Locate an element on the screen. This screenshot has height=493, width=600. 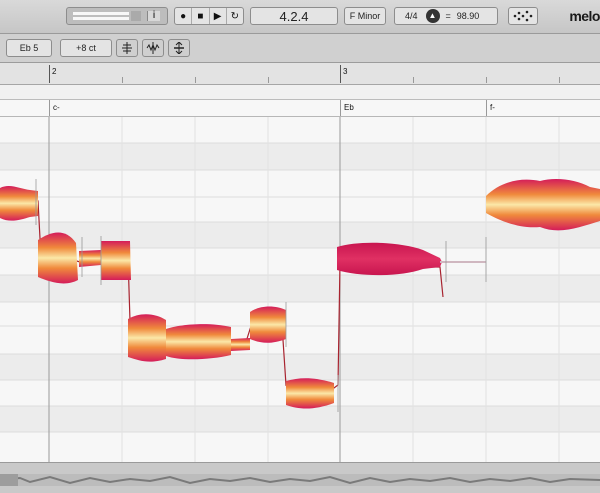
timeline-ruler: 2 3 is located at coordinates (300, 74).